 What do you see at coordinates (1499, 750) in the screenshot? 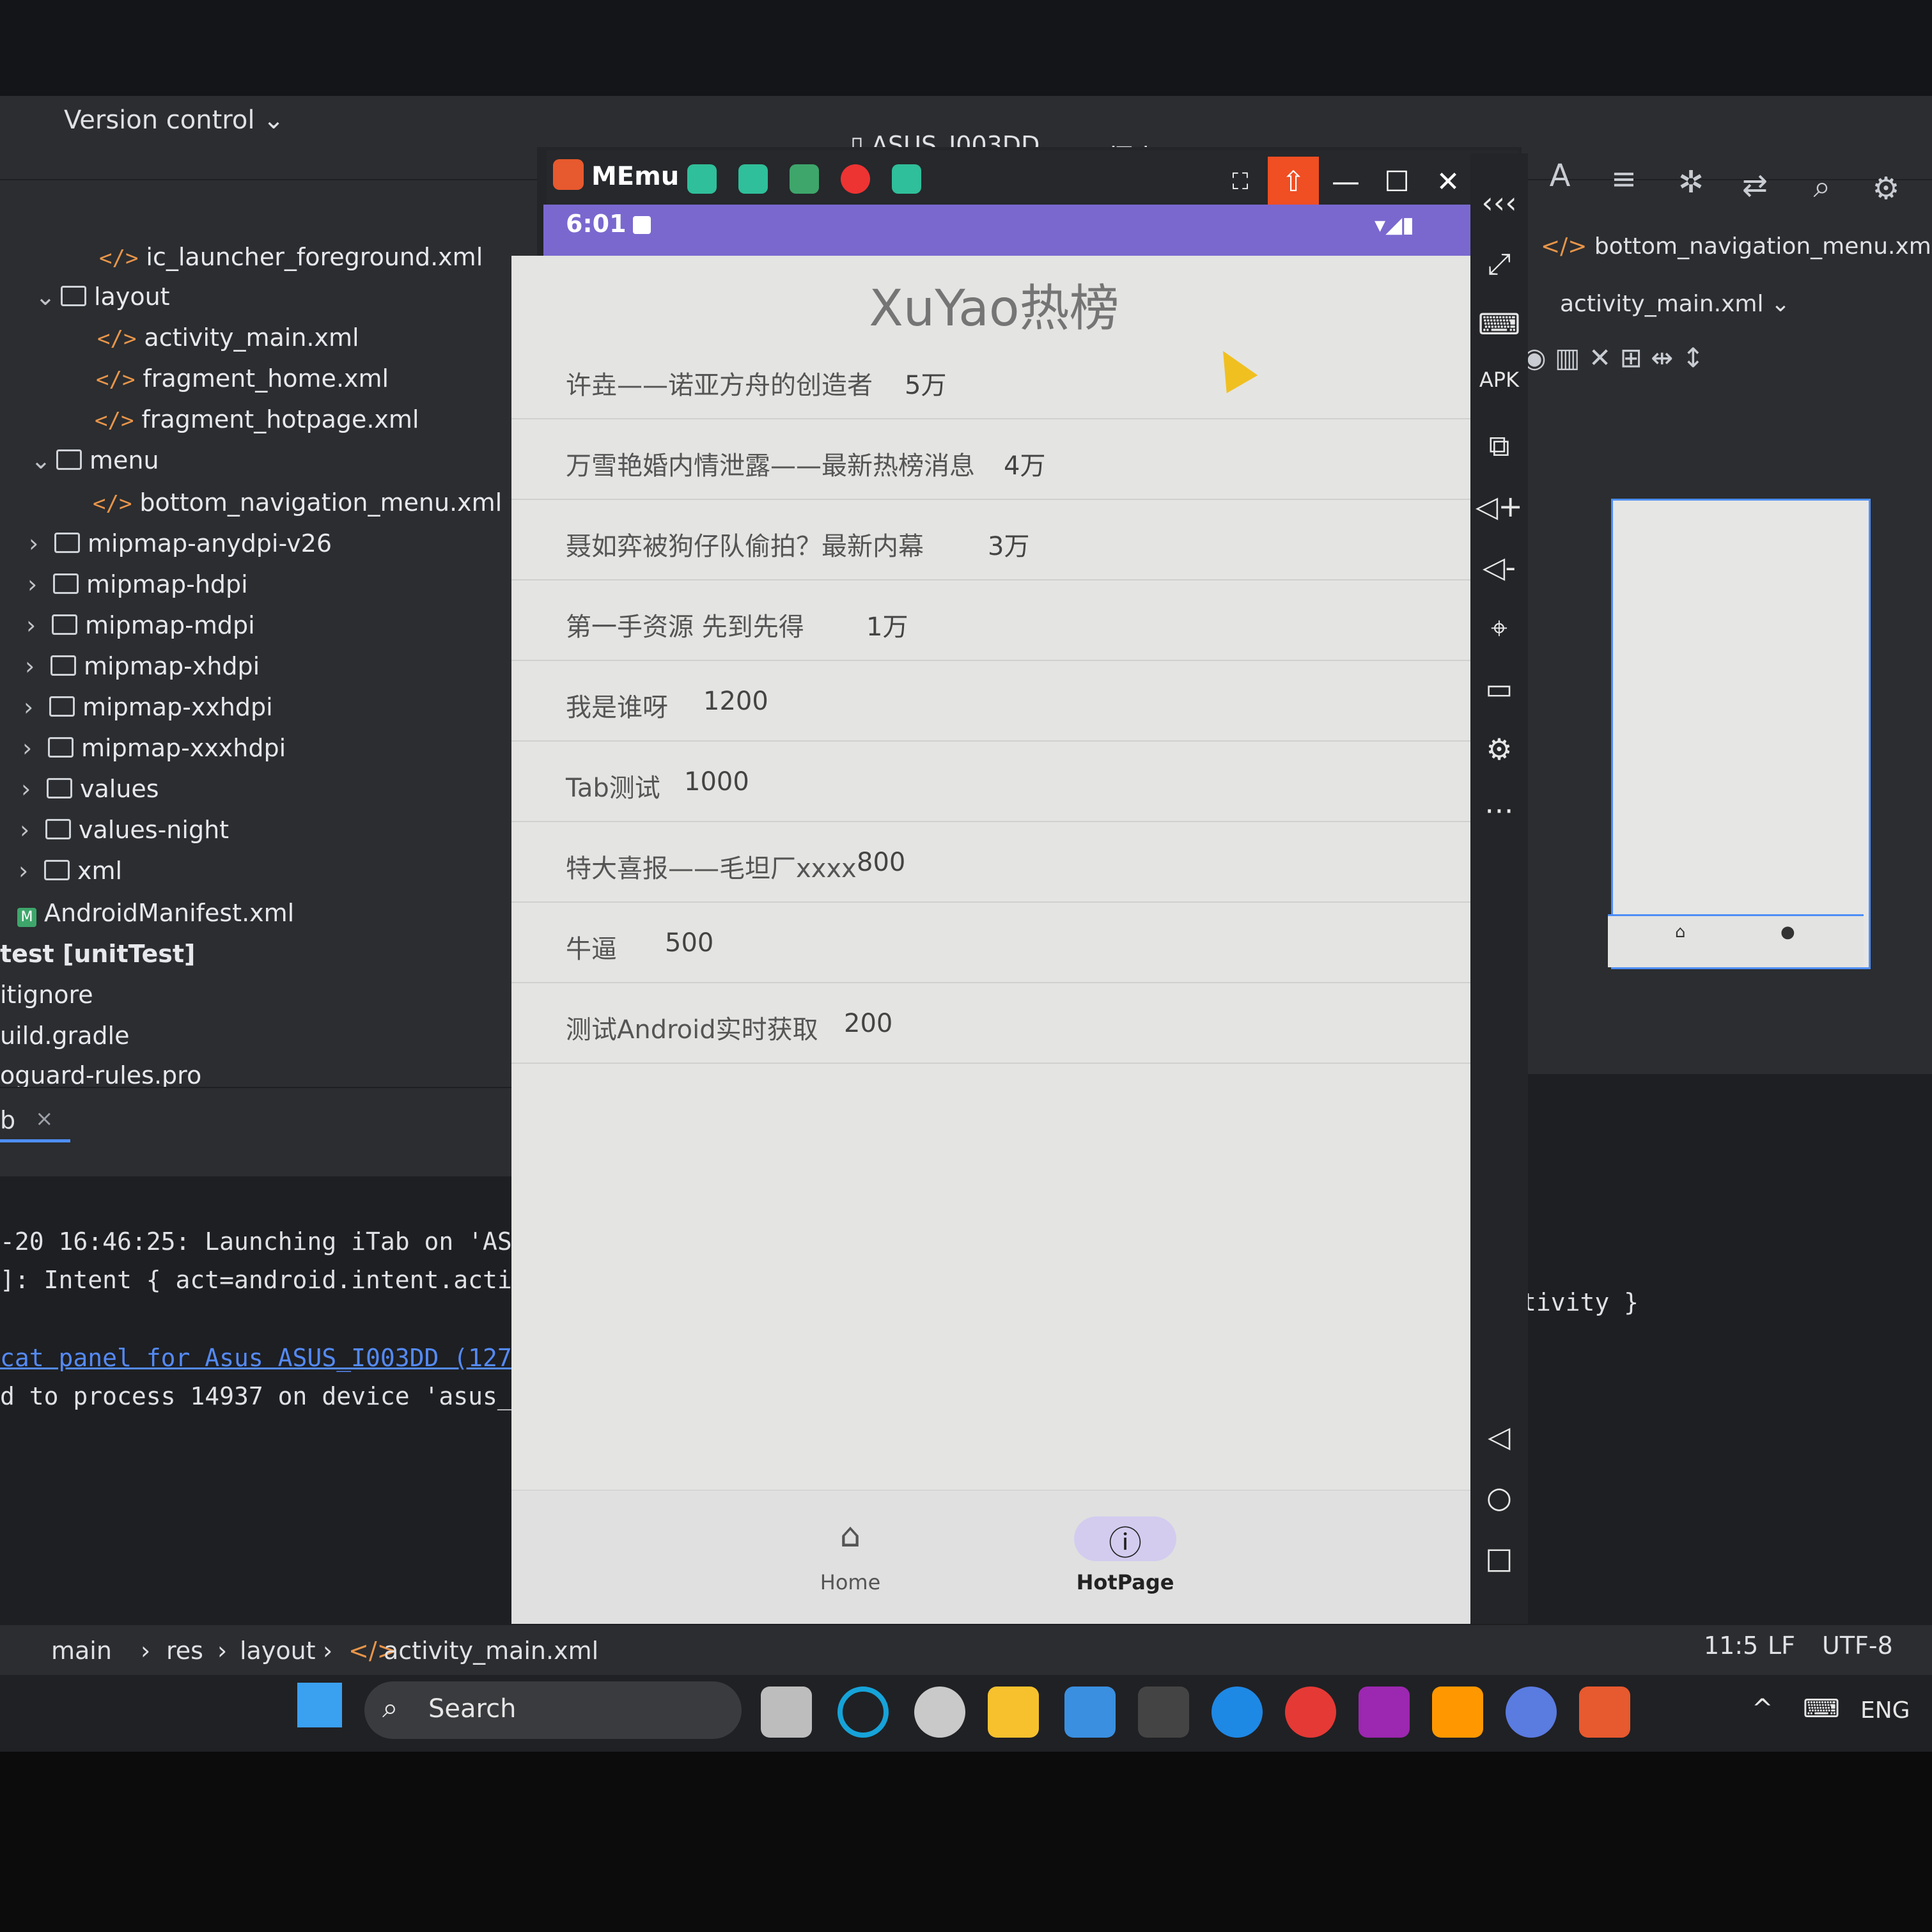
I see `gear-icon: ⚙` at bounding box center [1499, 750].